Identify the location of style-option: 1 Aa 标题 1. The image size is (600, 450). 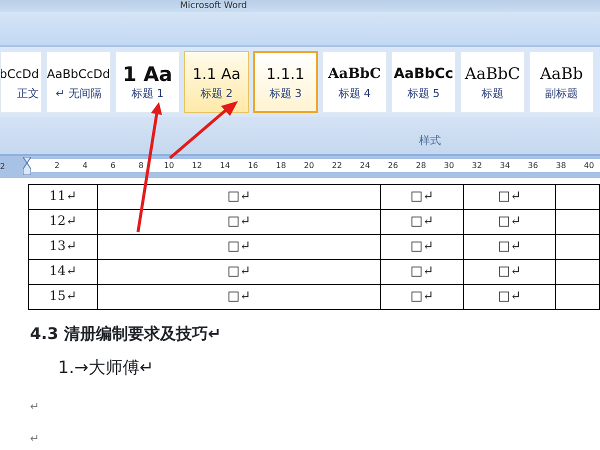
(147, 82).